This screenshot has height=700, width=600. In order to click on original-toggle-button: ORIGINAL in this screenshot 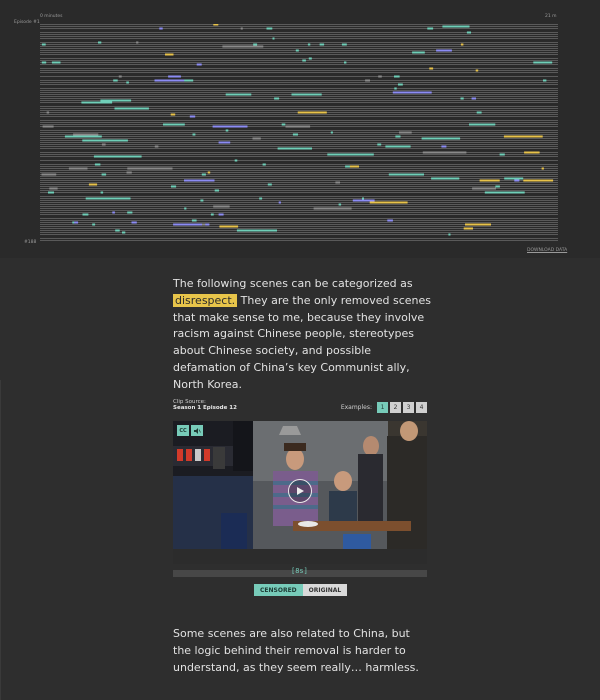, I will do `click(325, 590)`.